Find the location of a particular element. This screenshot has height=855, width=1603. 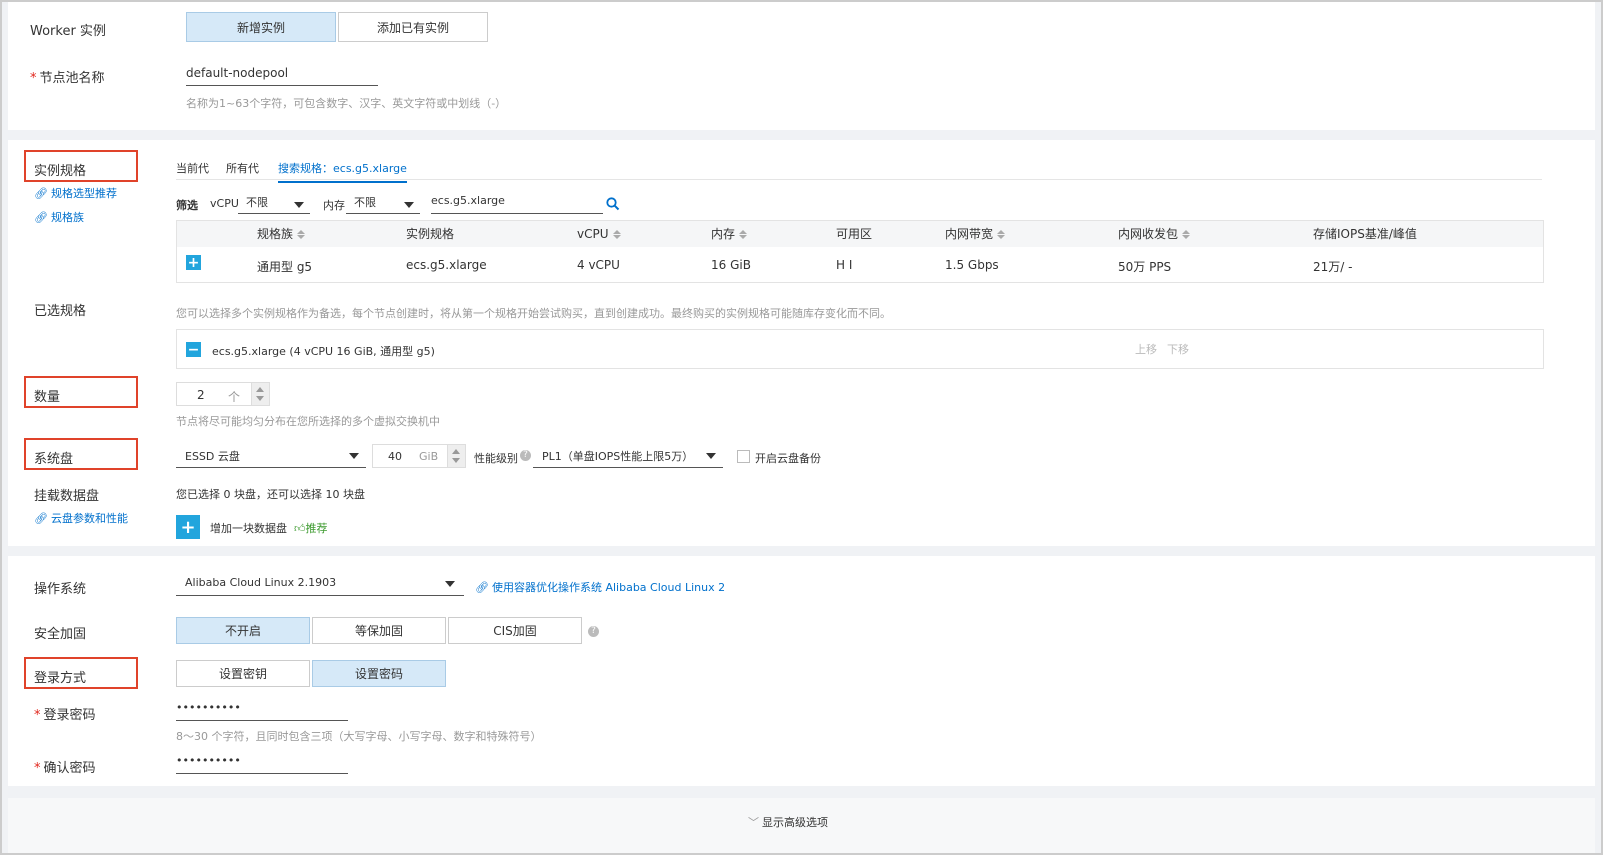

filter-label: 筛选 is located at coordinates (187, 205).